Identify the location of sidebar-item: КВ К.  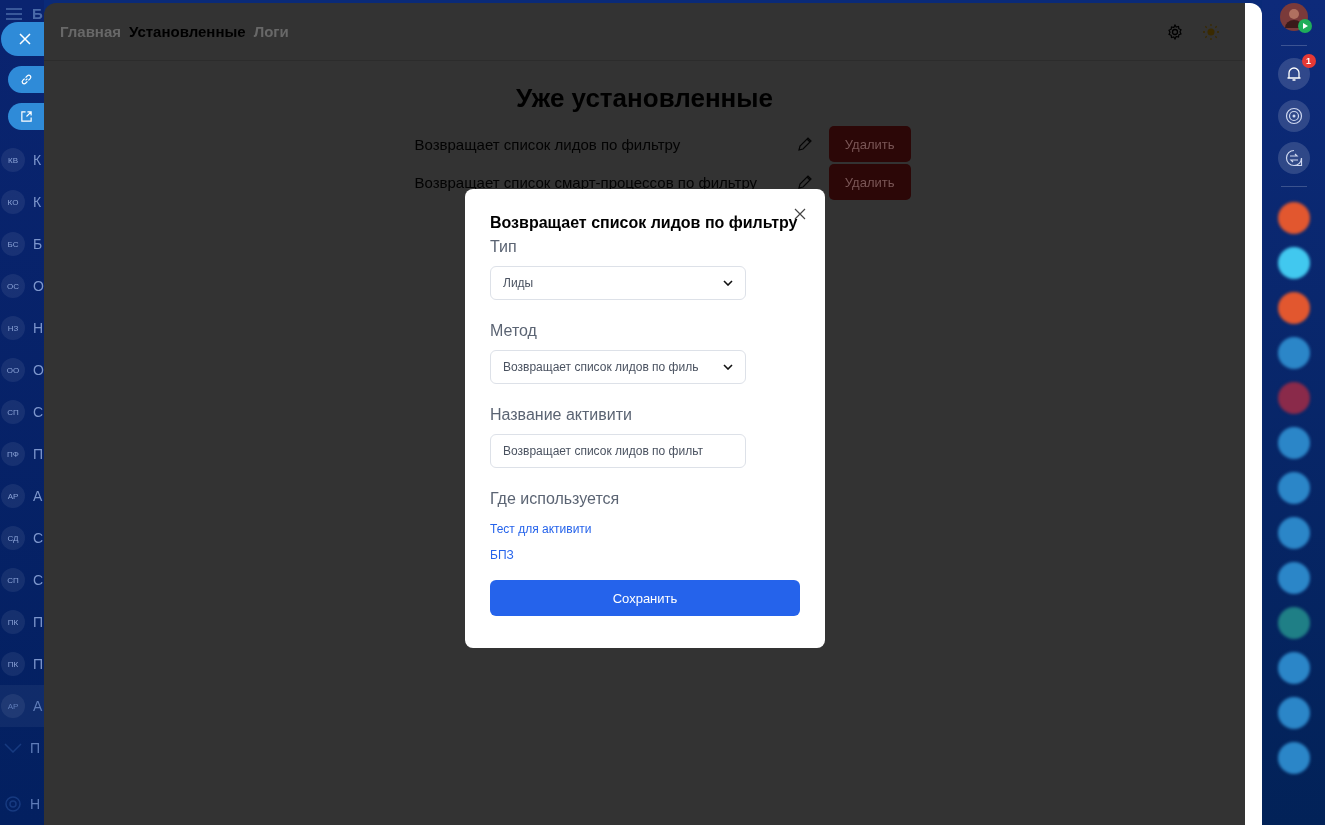
(22, 160).